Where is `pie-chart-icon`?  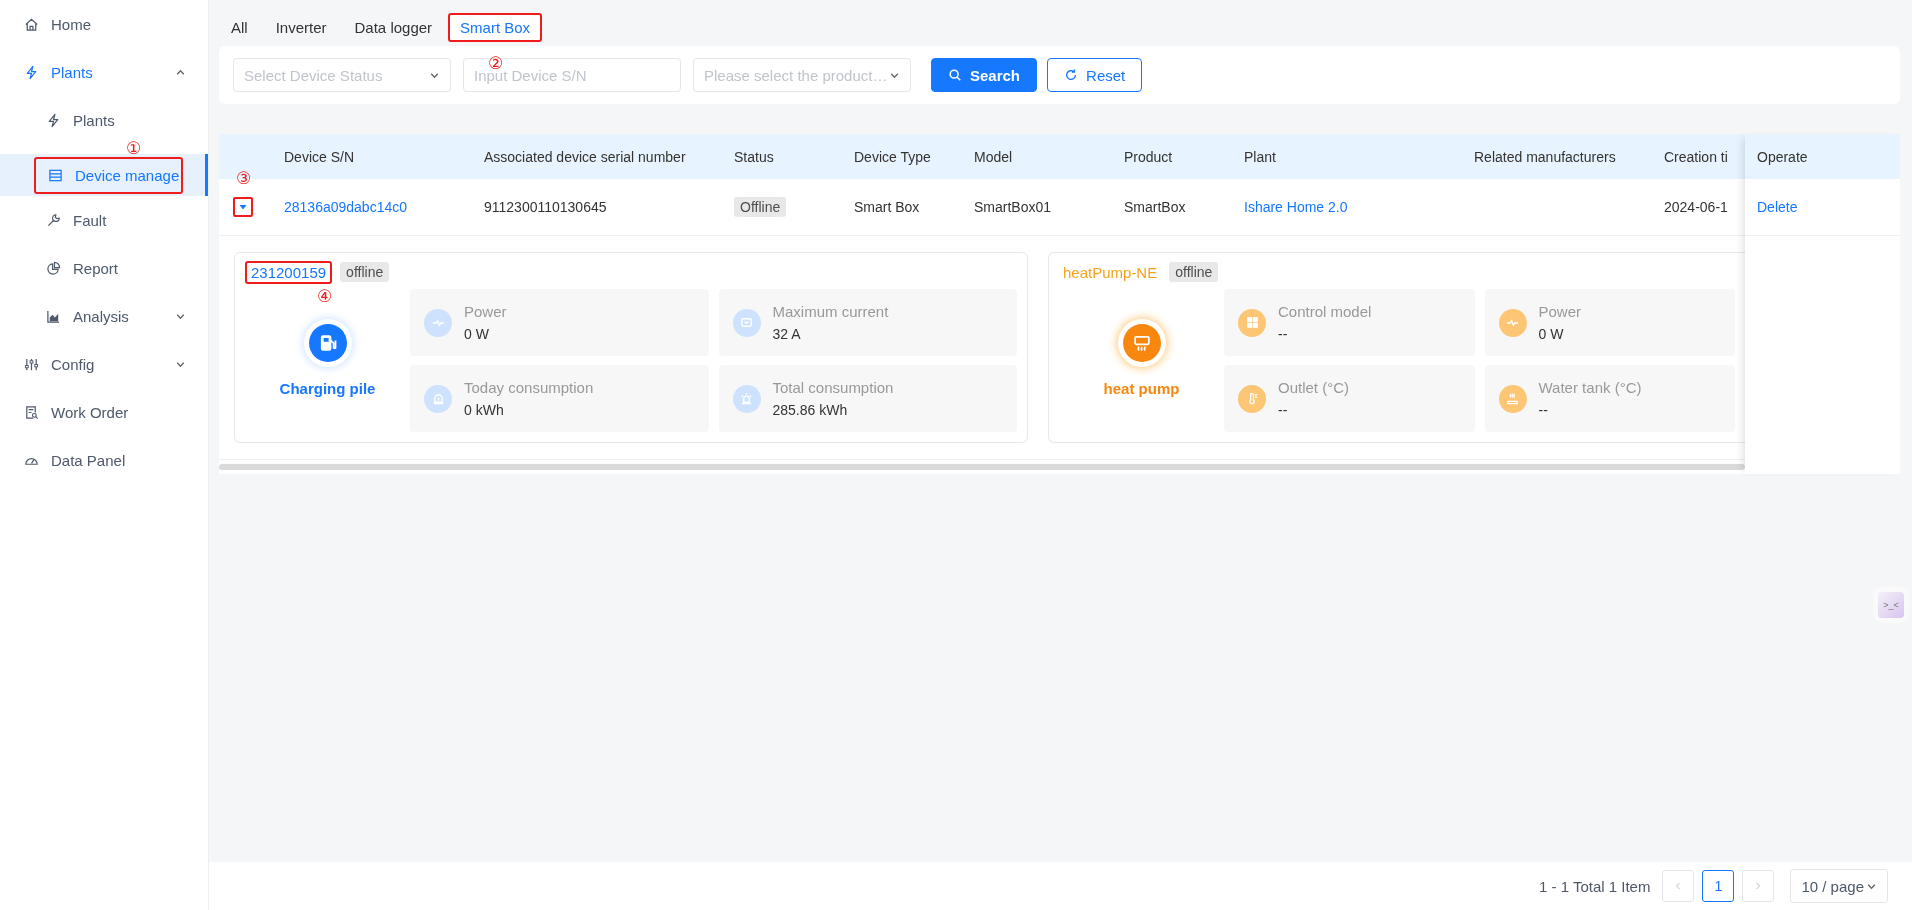 pie-chart-icon is located at coordinates (53, 268).